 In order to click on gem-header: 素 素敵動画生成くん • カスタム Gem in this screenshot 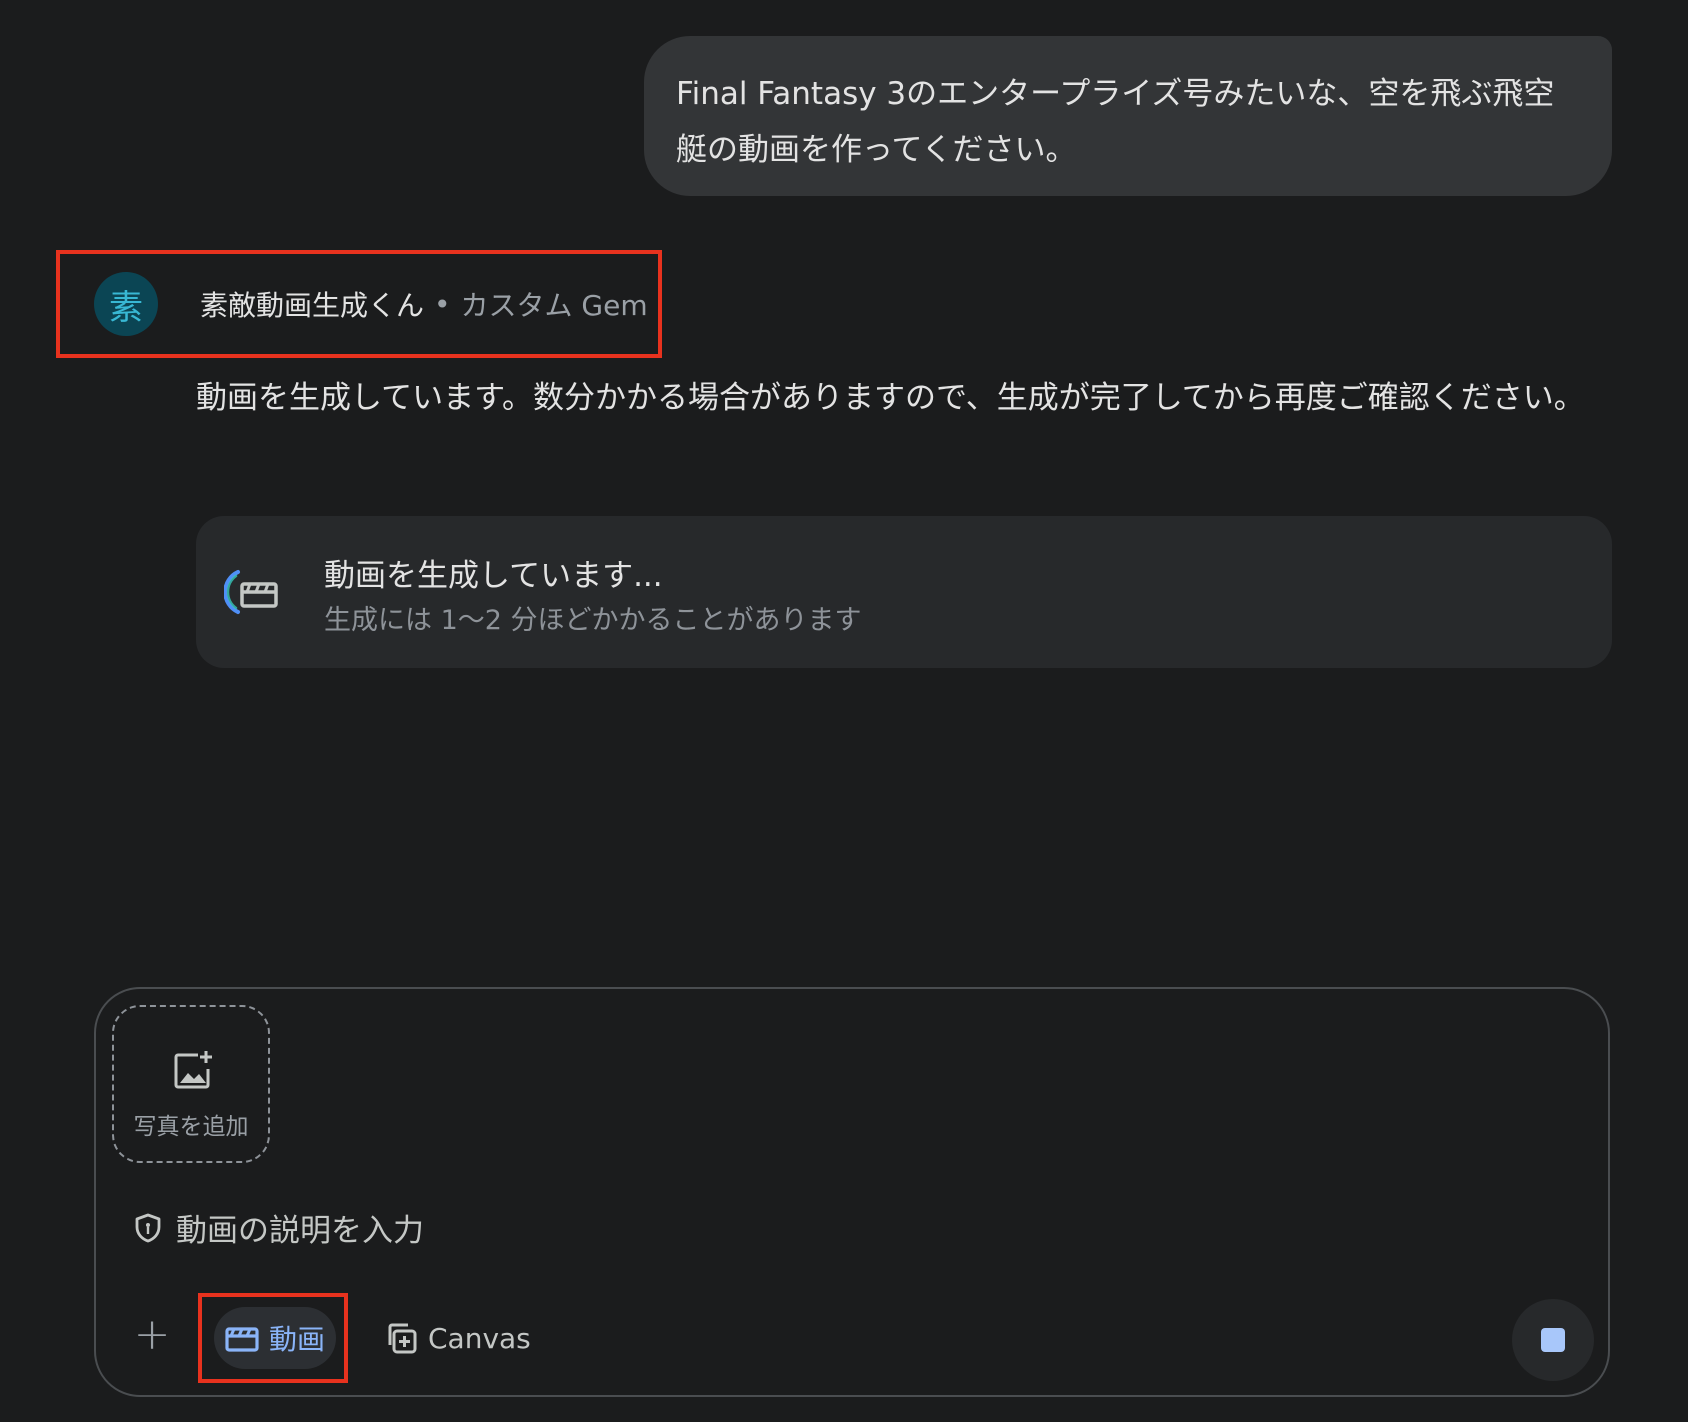, I will do `click(359, 304)`.